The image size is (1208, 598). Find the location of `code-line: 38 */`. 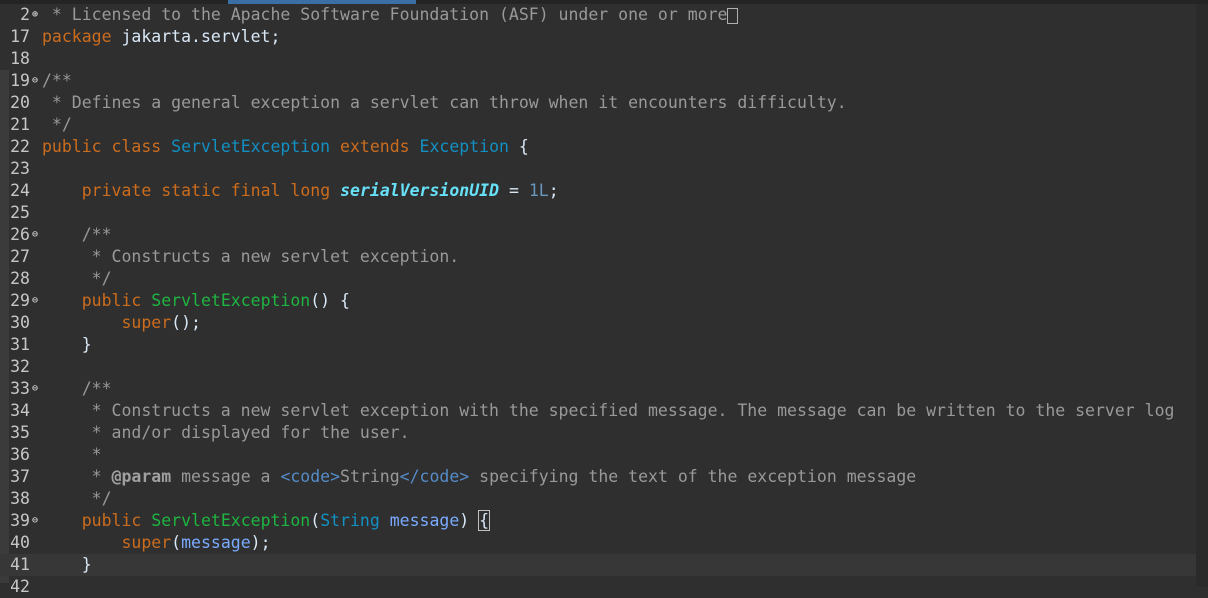

code-line: 38 */ is located at coordinates (598, 499).